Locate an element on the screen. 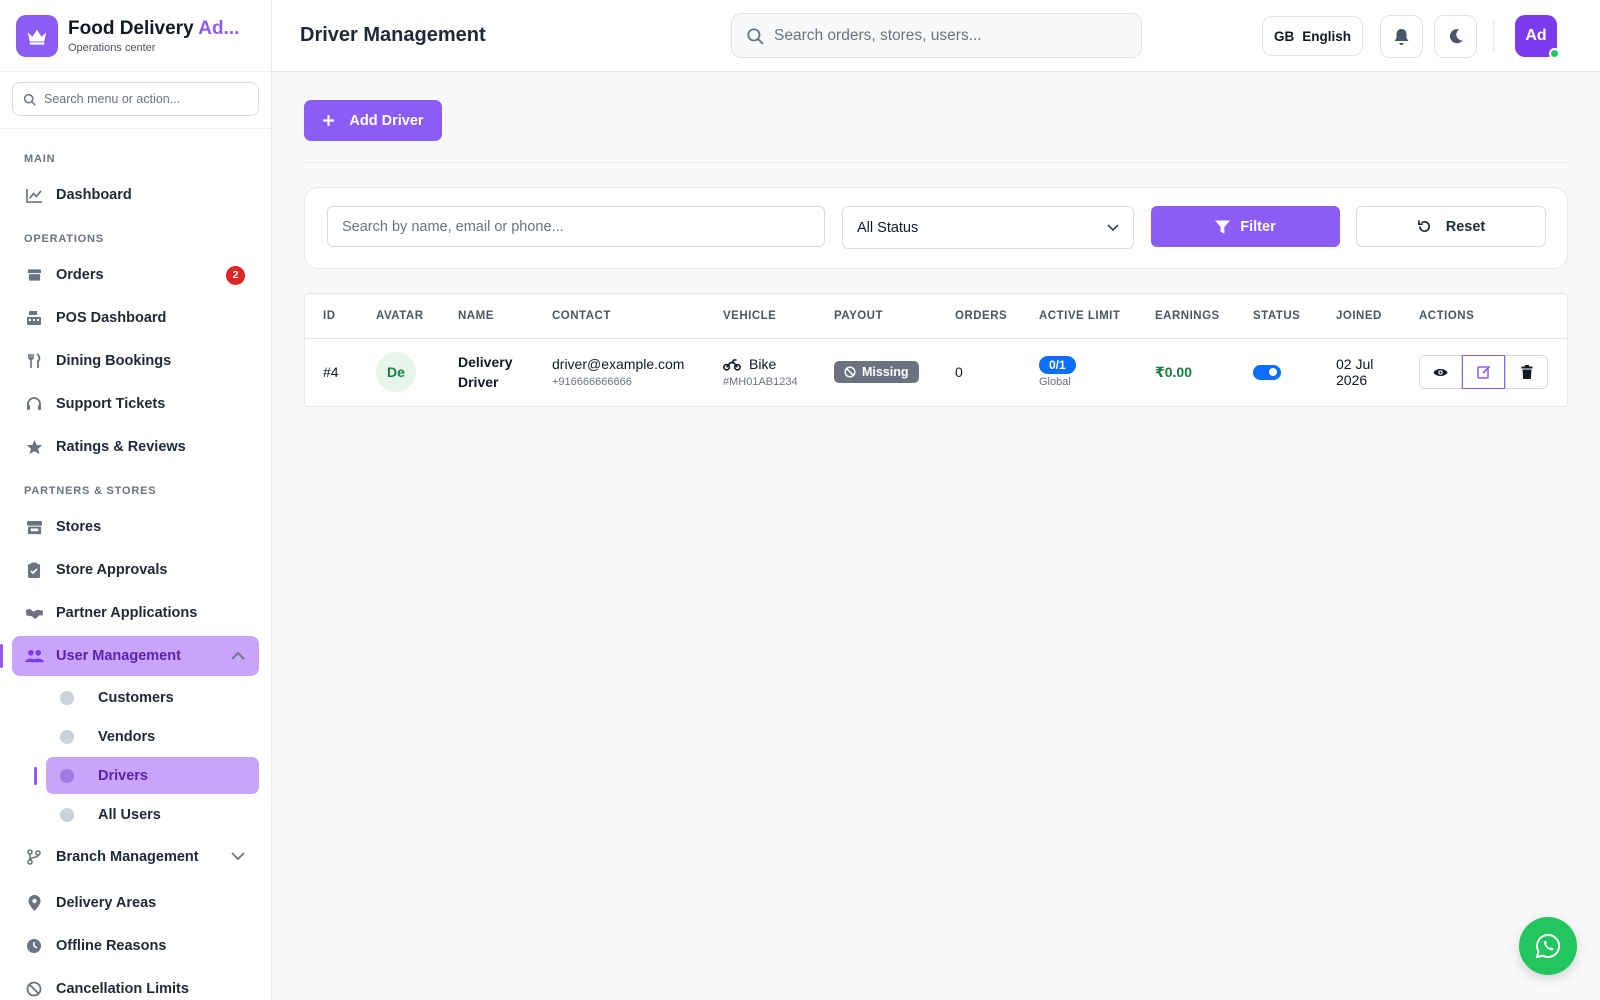 This screenshot has width=1600, height=1000. sidebar-item-label: Partner Applications is located at coordinates (127, 613).